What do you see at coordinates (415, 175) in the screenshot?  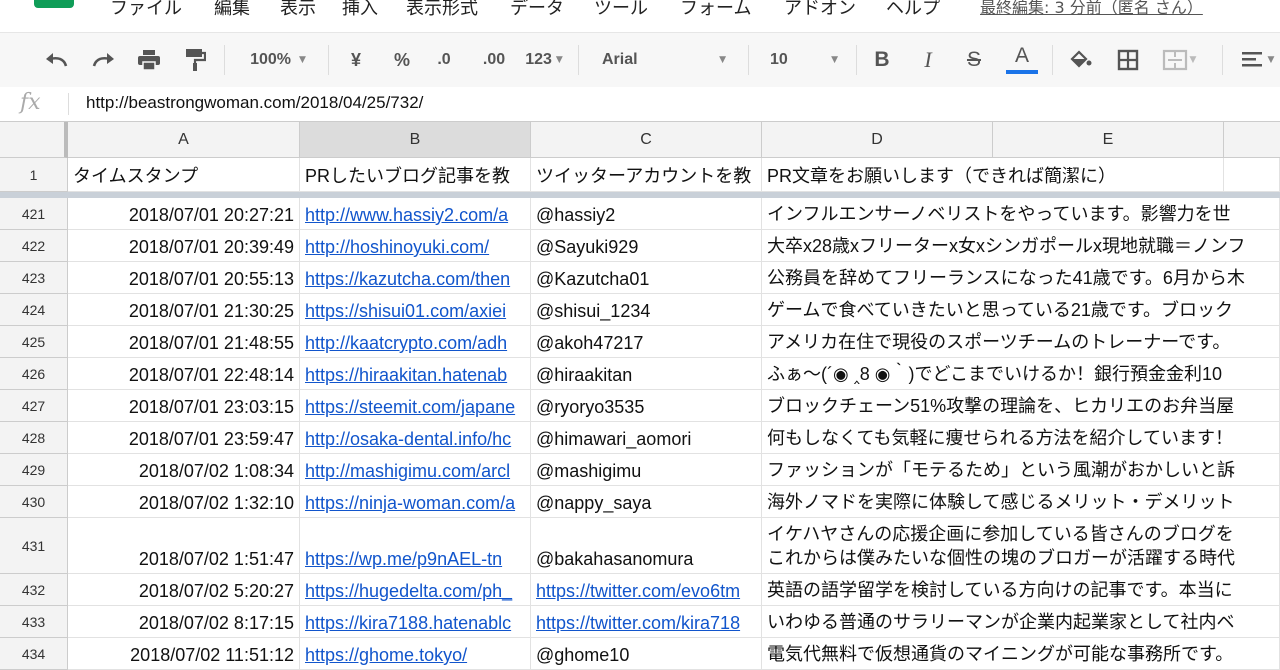 I see `header-cell-blog: PRしたいブログ記事を教` at bounding box center [415, 175].